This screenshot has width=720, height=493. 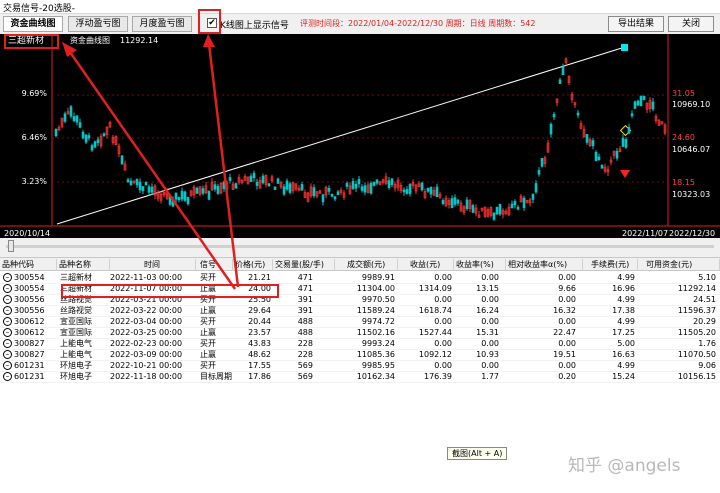 I want to click on col-header-cash: 可用资金(元), so click(x=679, y=265).